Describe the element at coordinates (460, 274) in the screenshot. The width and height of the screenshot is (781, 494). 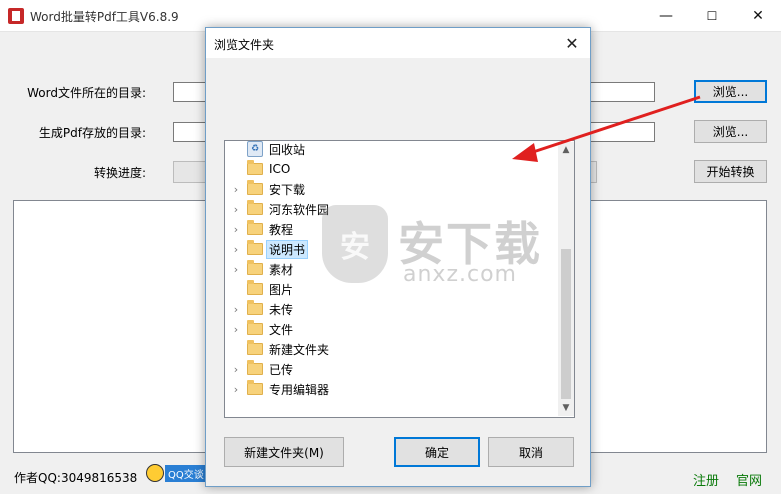
I see `watermark-url: anxz.com` at that location.